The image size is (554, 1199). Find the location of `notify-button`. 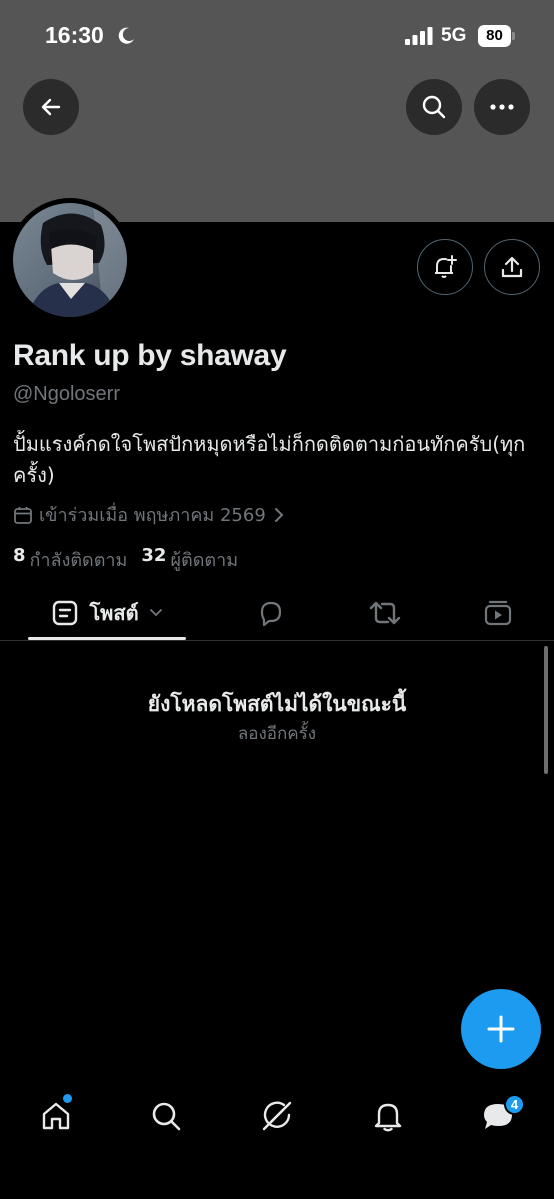

notify-button is located at coordinates (445, 267).